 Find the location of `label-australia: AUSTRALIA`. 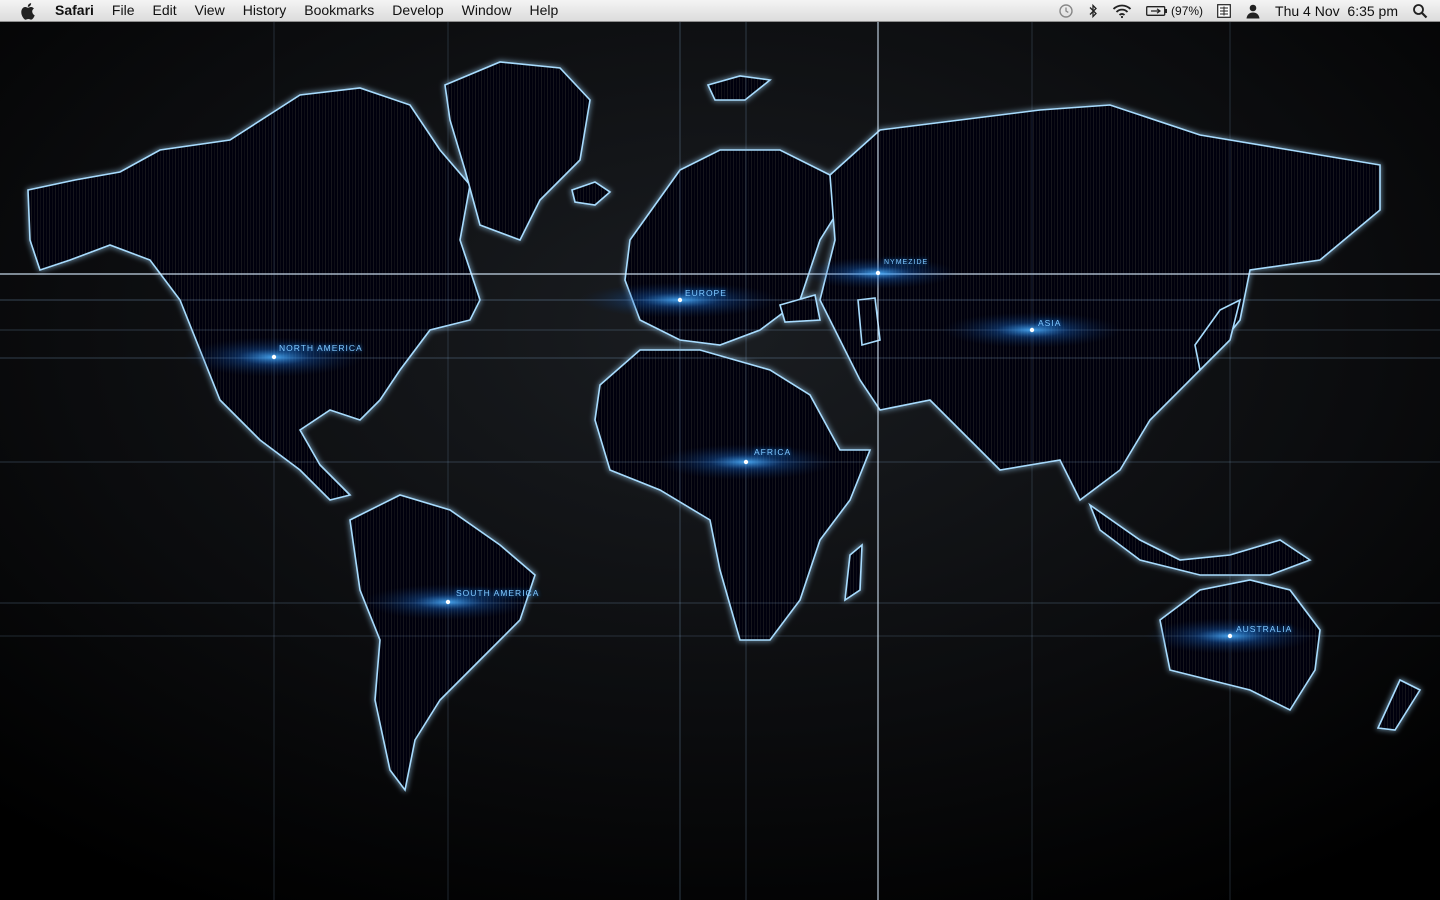

label-australia: AUSTRALIA is located at coordinates (1264, 629).